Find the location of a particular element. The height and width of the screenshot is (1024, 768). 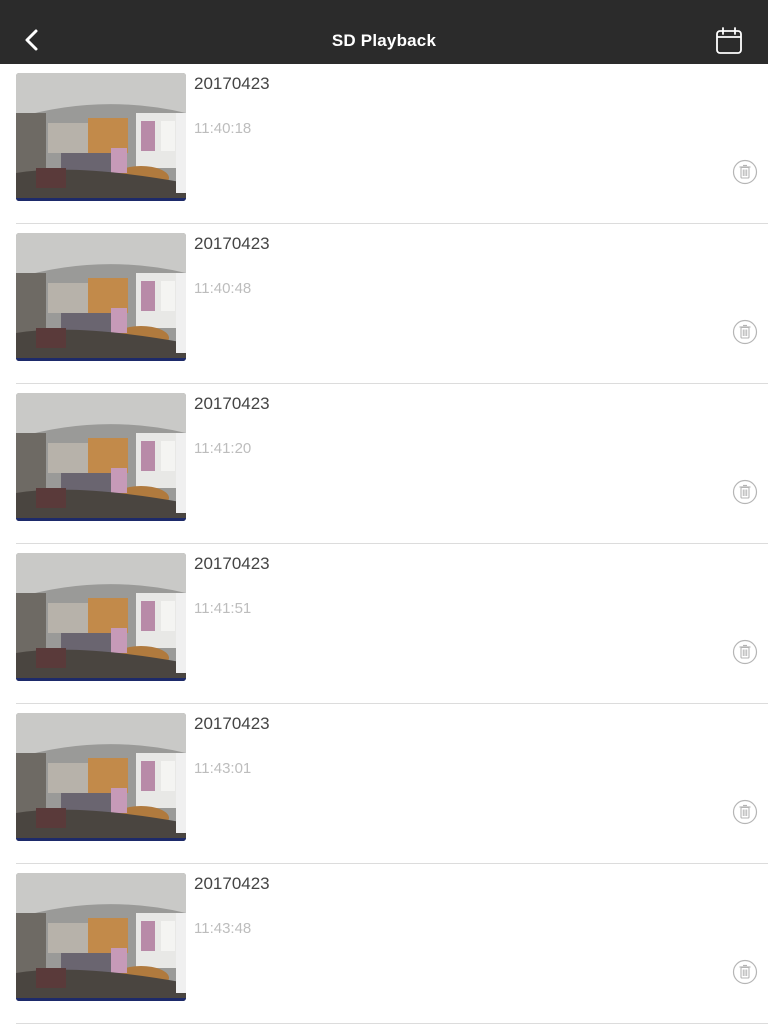

calendar-icon is located at coordinates (729, 41).